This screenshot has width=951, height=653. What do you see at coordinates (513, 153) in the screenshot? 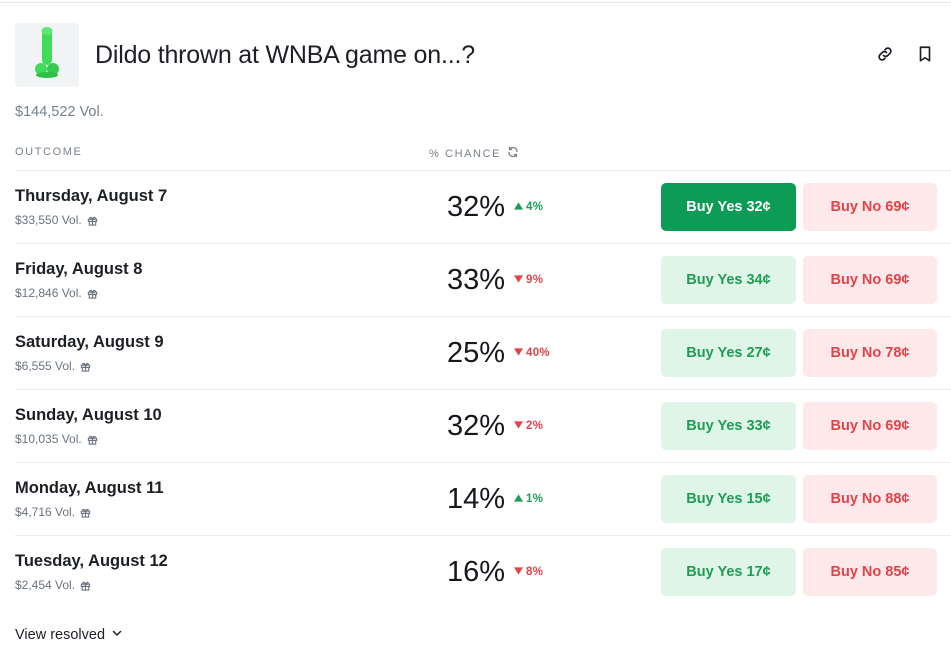
I see `refresh-icon` at bounding box center [513, 153].